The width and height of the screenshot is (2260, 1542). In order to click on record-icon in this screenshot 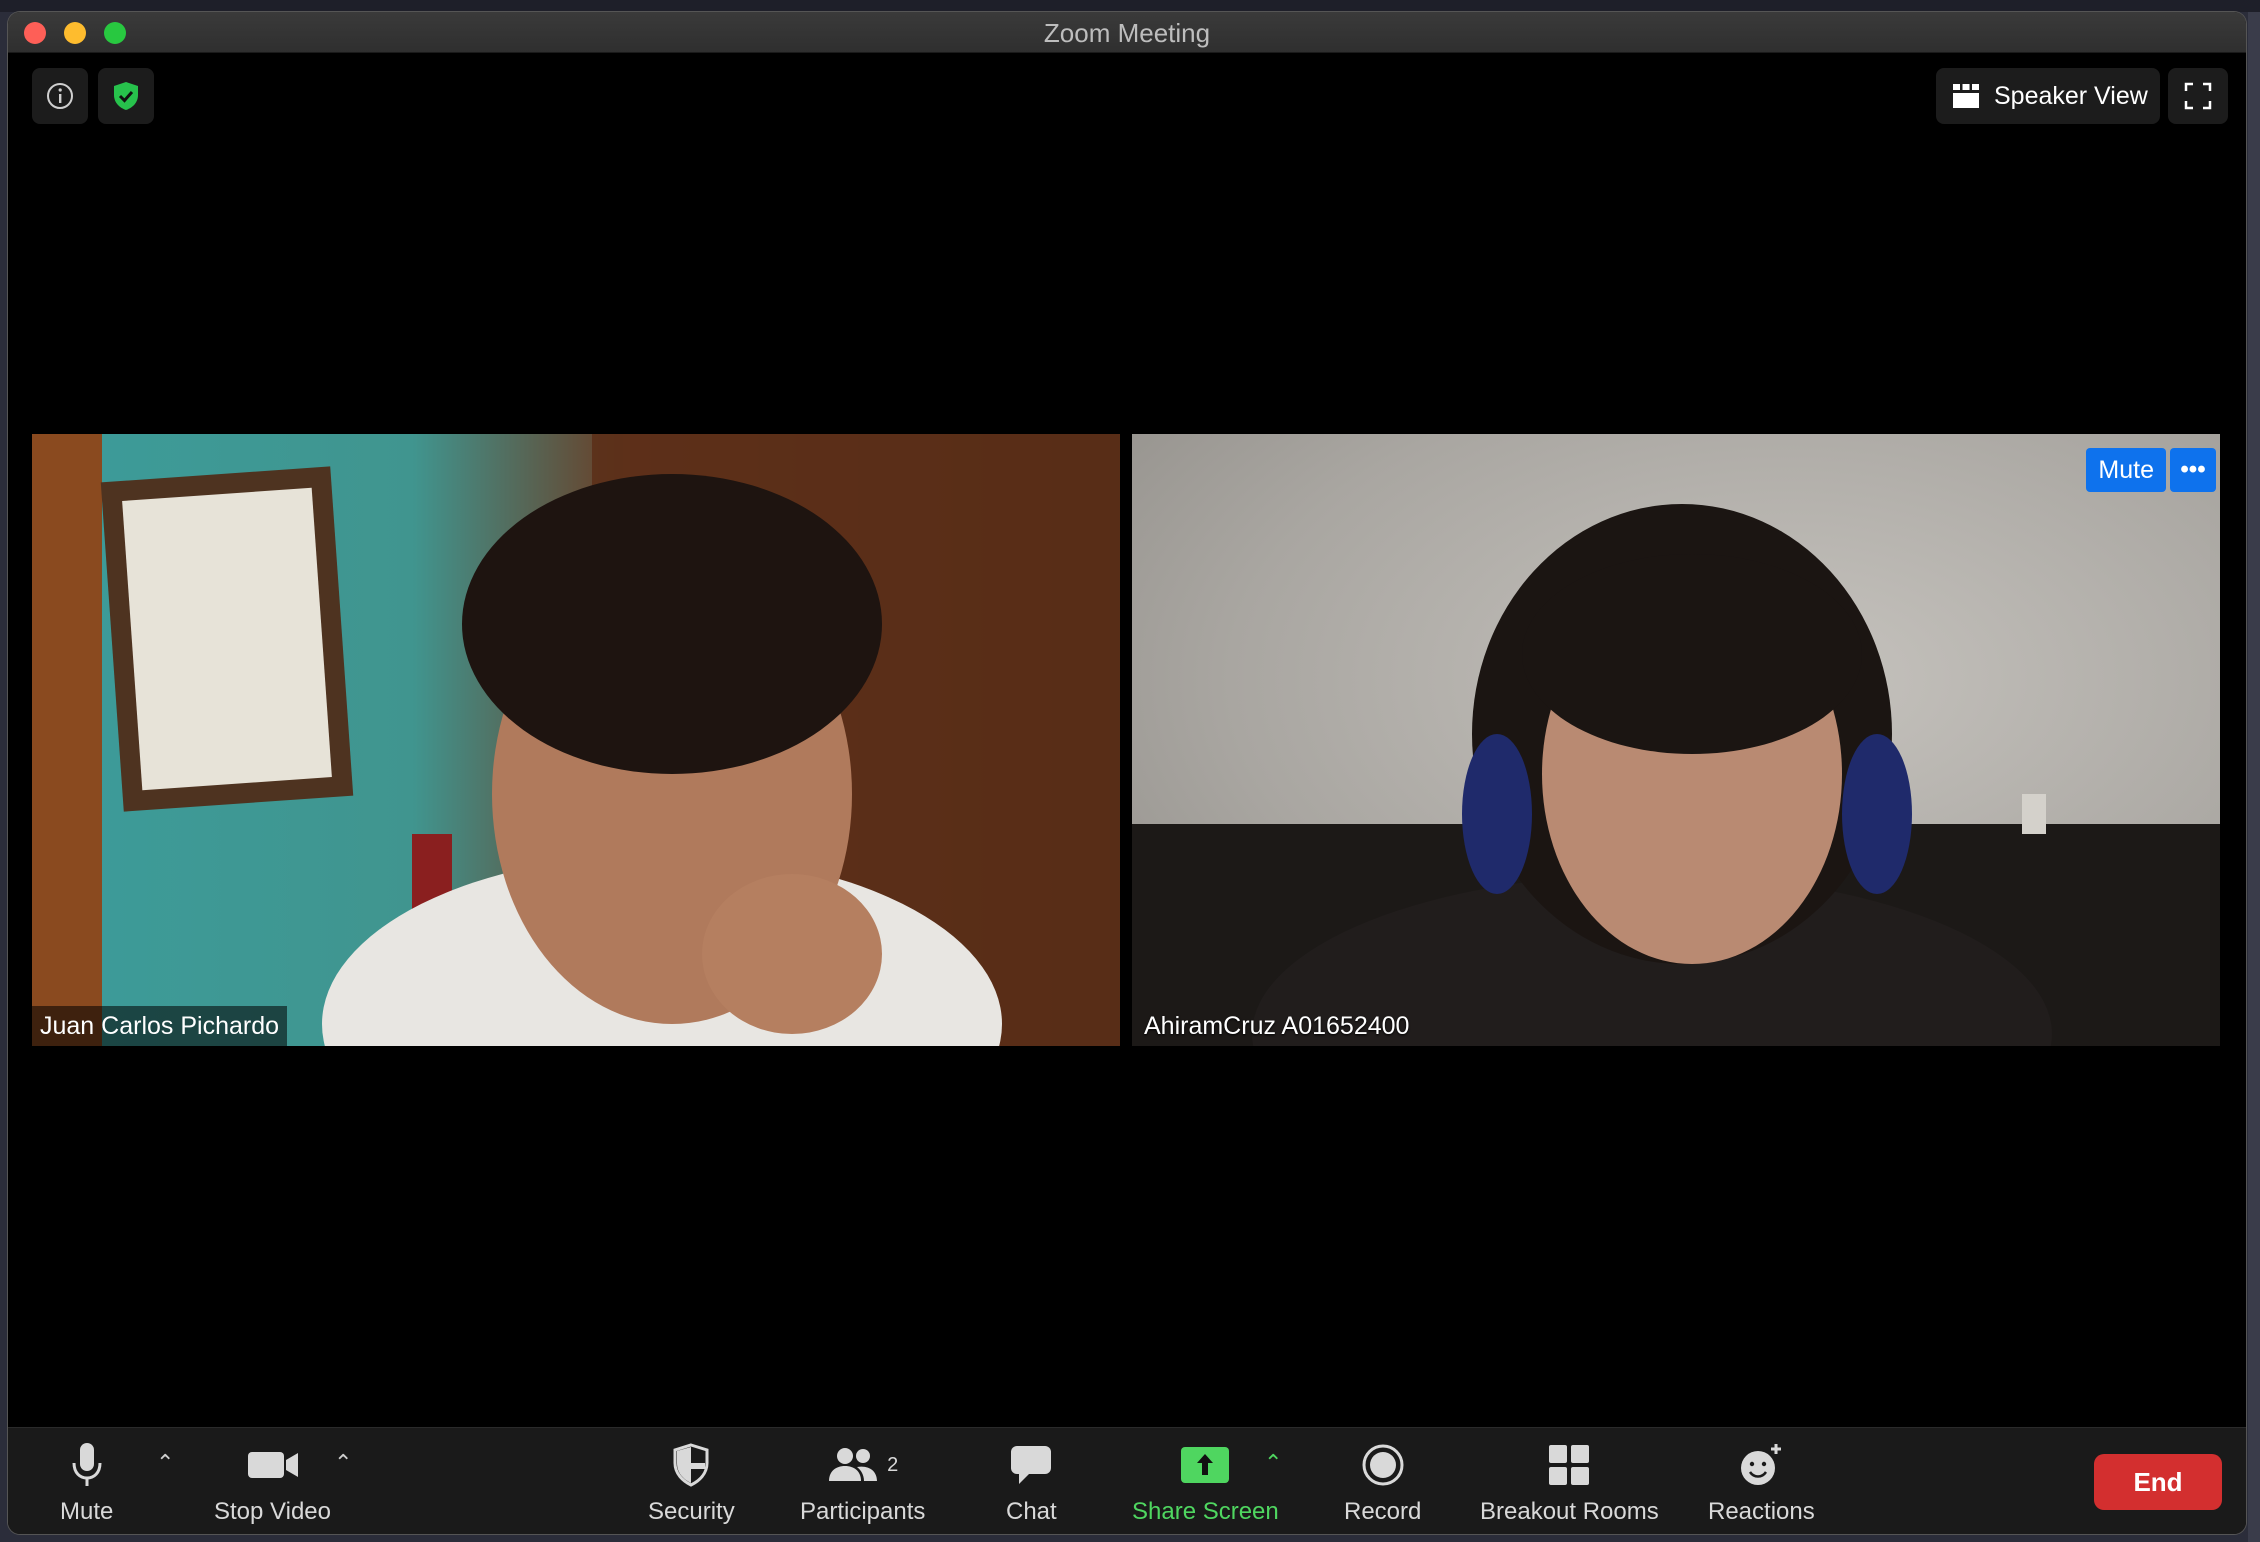, I will do `click(1383, 1465)`.